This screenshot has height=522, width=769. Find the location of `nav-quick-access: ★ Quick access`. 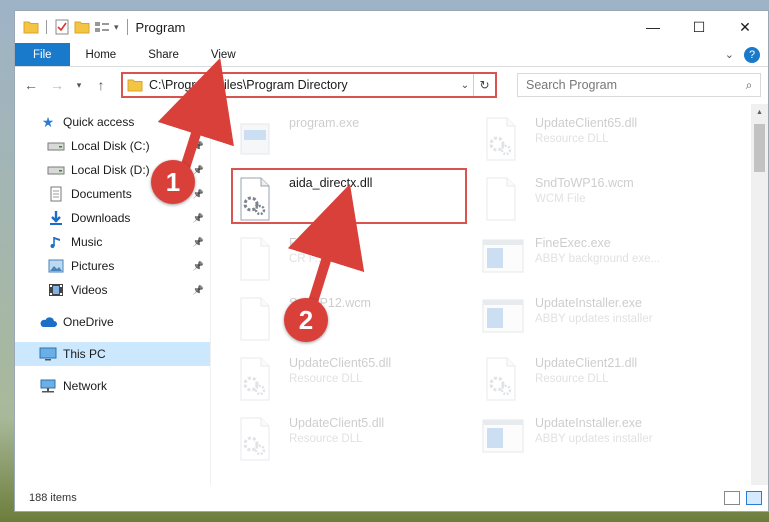

nav-quick-access: ★ Quick access is located at coordinates (112, 122).